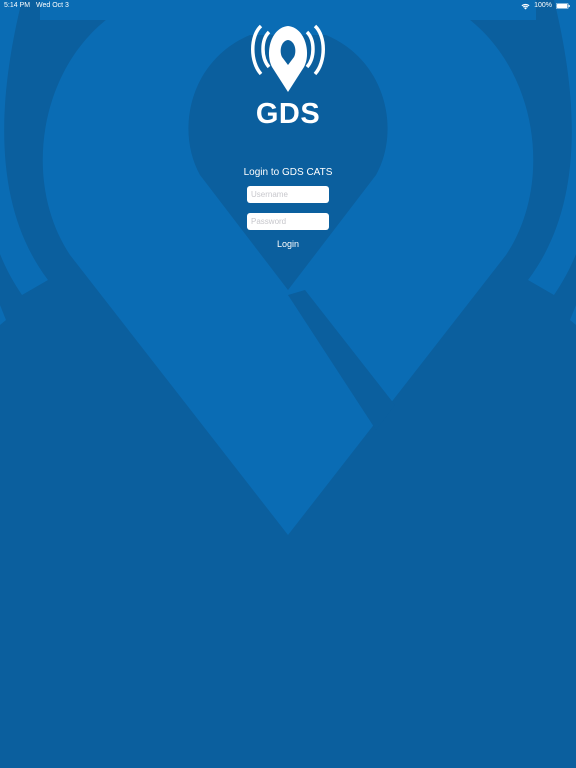  Describe the element at coordinates (525, 6) in the screenshot. I see `wifi-icon` at that location.